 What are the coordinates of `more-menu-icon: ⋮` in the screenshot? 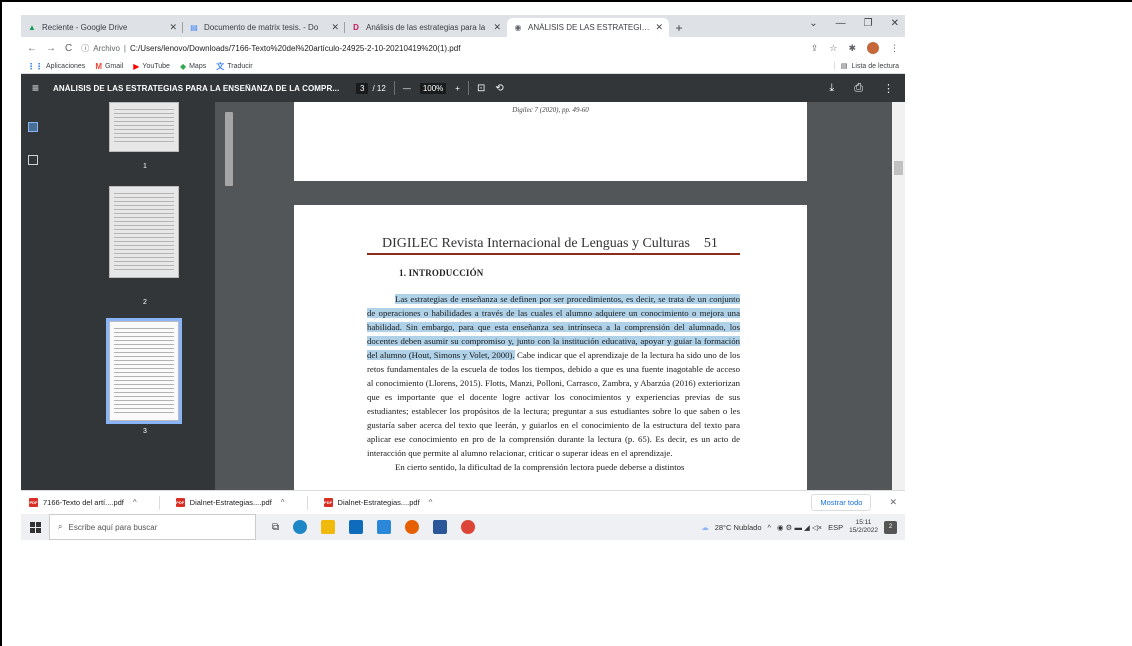 It's located at (894, 48).